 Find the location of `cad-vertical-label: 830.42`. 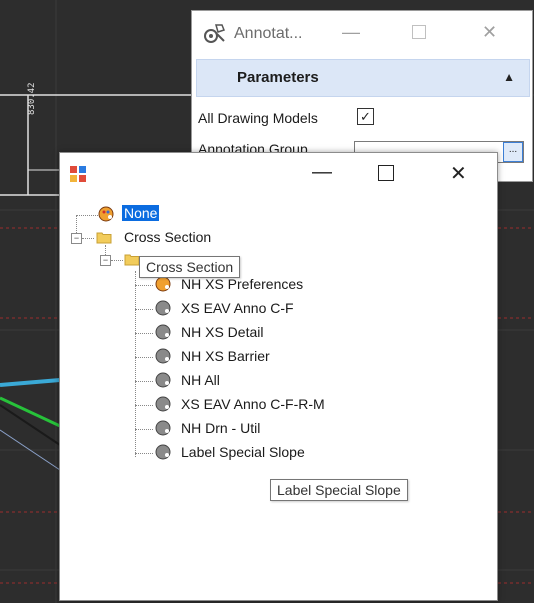

cad-vertical-label: 830.42 is located at coordinates (32, 98).